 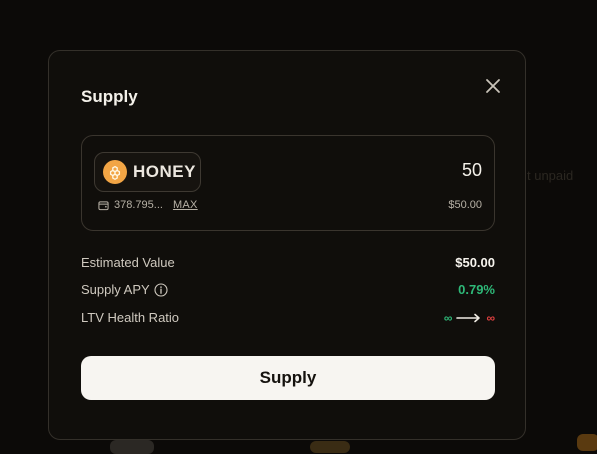 What do you see at coordinates (448, 317) in the screenshot?
I see `ltv-from-value: ∞` at bounding box center [448, 317].